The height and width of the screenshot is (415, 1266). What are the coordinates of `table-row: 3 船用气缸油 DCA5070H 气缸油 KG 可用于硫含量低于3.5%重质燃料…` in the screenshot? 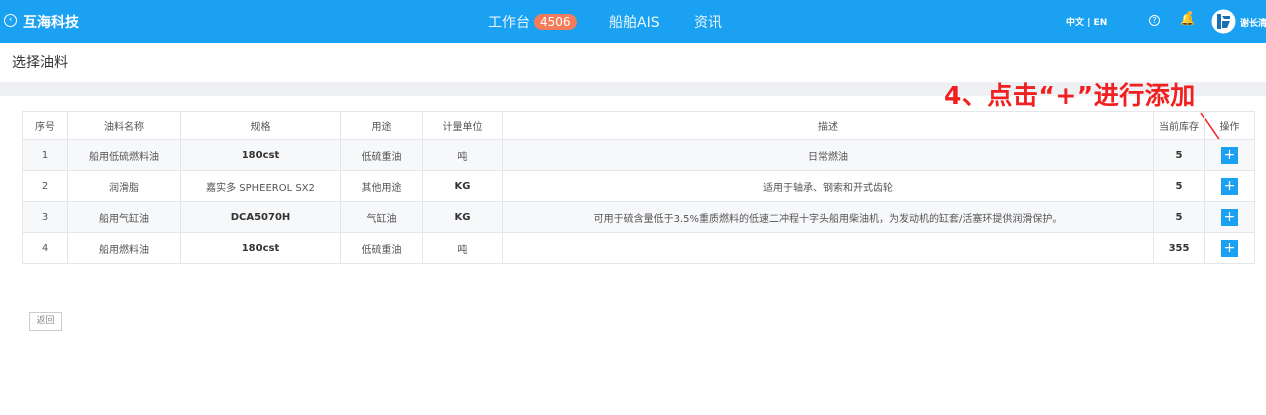 It's located at (638, 217).